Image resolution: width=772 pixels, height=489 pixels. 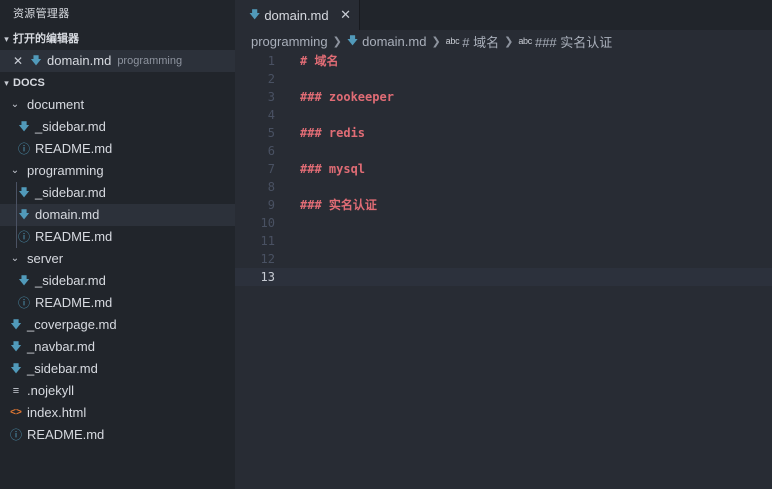 What do you see at coordinates (271, 151) in the screenshot?
I see `line-number: 6` at bounding box center [271, 151].